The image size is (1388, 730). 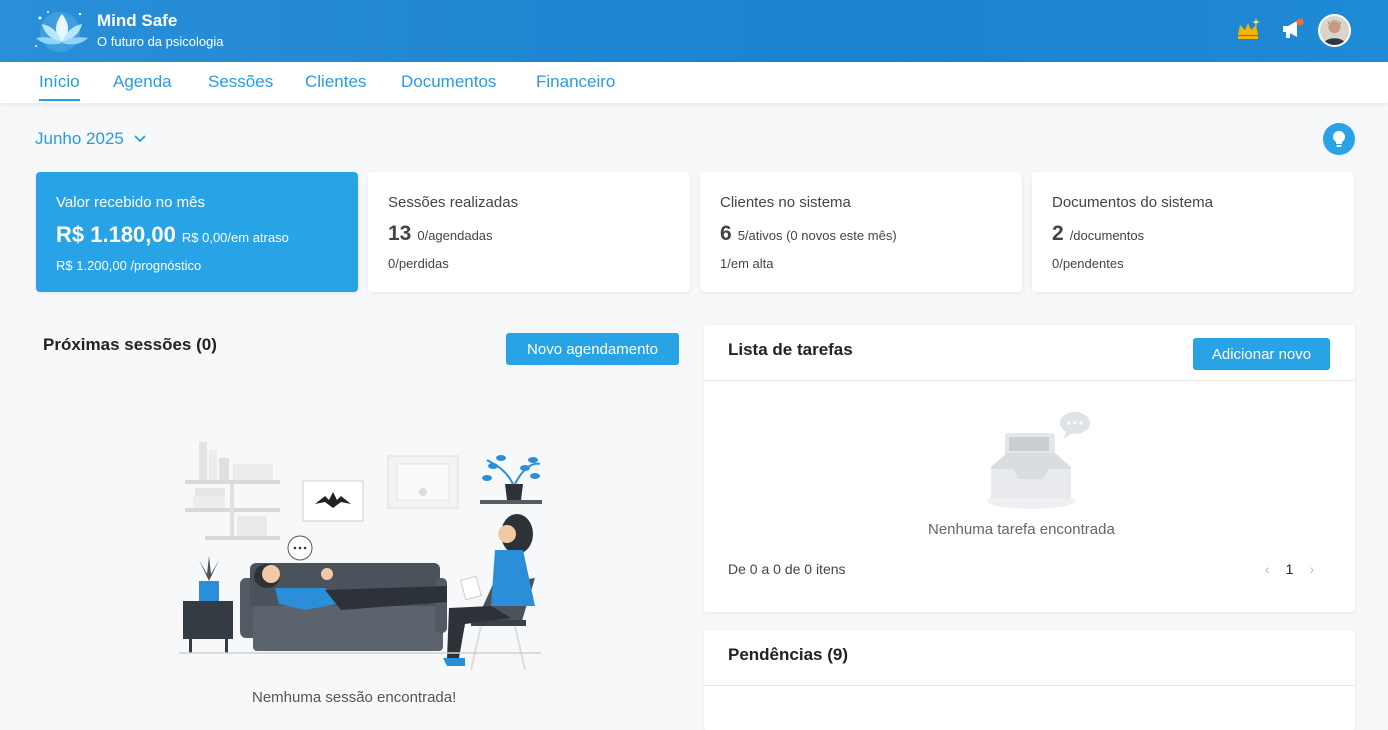 What do you see at coordinates (1292, 29) in the screenshot?
I see `megaphone-icon` at bounding box center [1292, 29].